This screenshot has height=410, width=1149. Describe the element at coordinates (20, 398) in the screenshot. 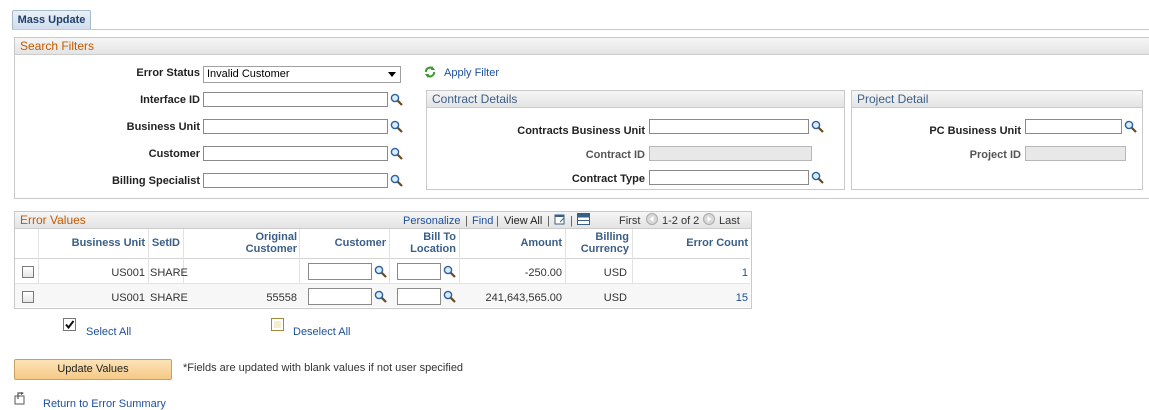

I see `return-icon` at that location.